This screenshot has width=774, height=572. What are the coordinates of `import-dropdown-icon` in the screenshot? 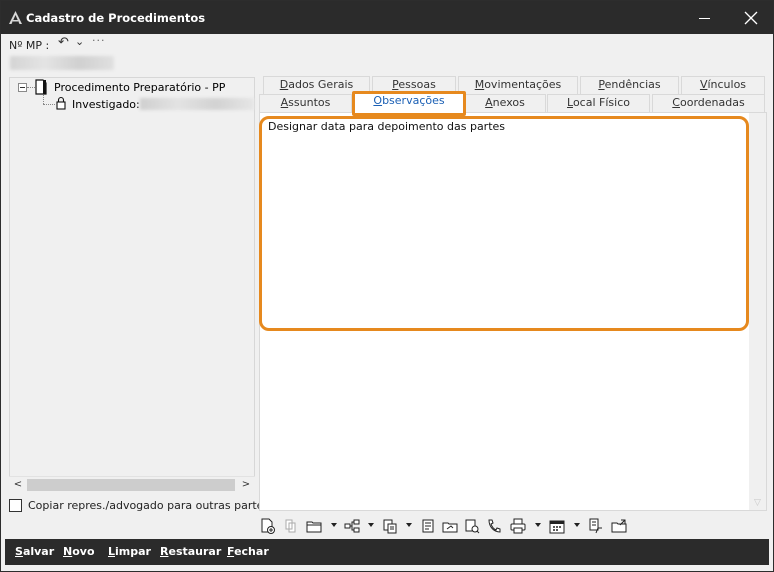 It's located at (409, 525).